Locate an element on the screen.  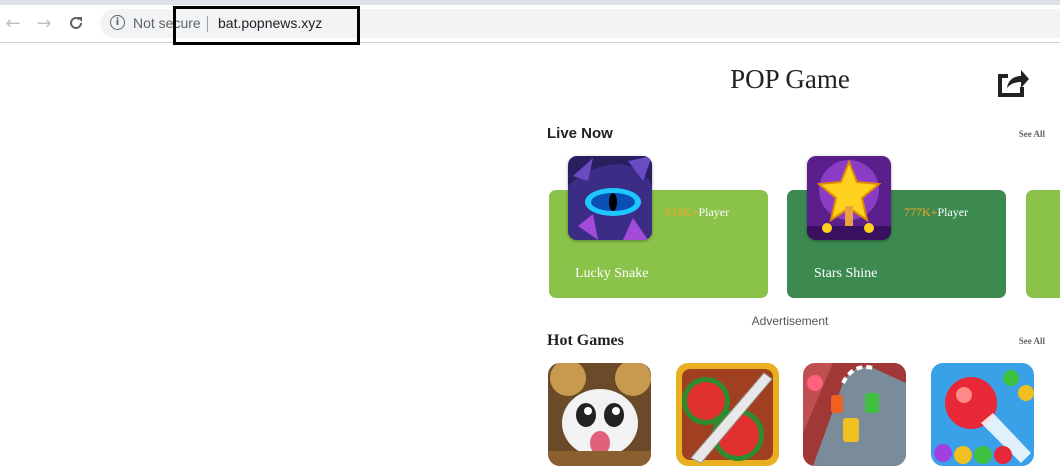
stars-shine-thumbnail is located at coordinates (849, 198).